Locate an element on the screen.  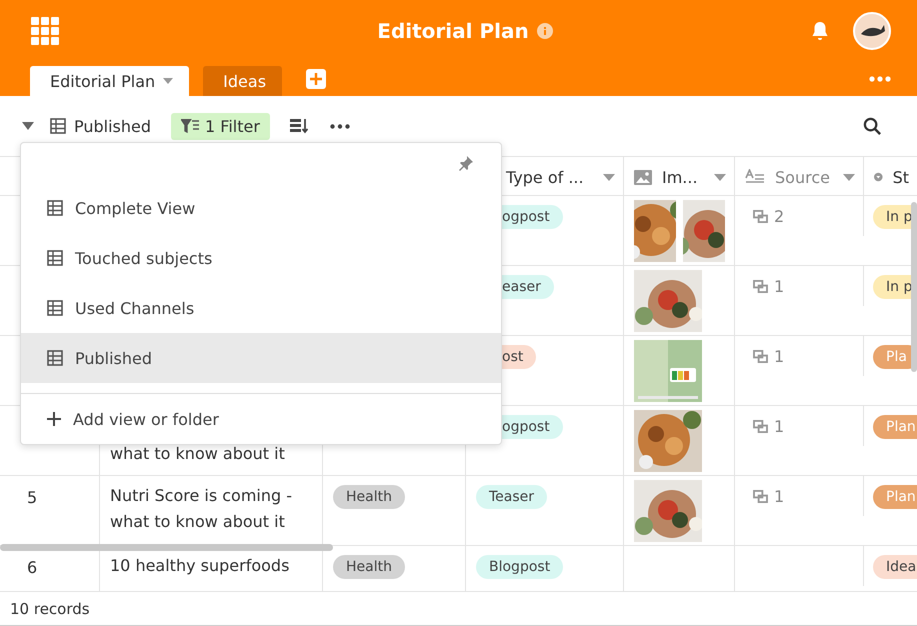
apps-grid-icon is located at coordinates (45, 31).